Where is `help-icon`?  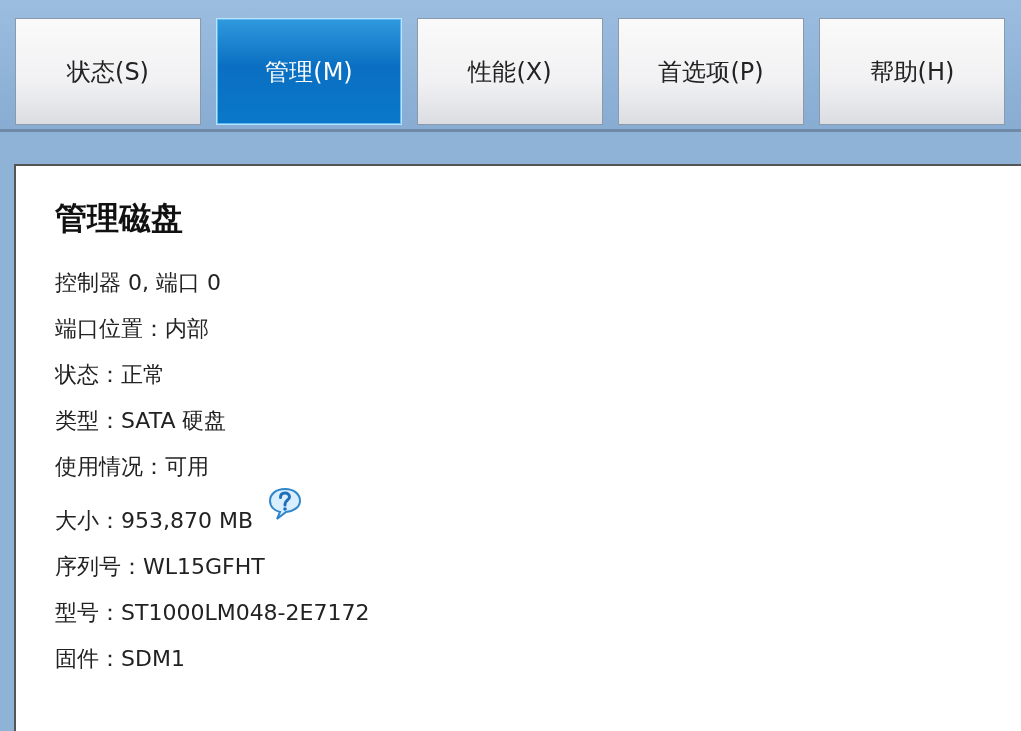
help-icon is located at coordinates (285, 504).